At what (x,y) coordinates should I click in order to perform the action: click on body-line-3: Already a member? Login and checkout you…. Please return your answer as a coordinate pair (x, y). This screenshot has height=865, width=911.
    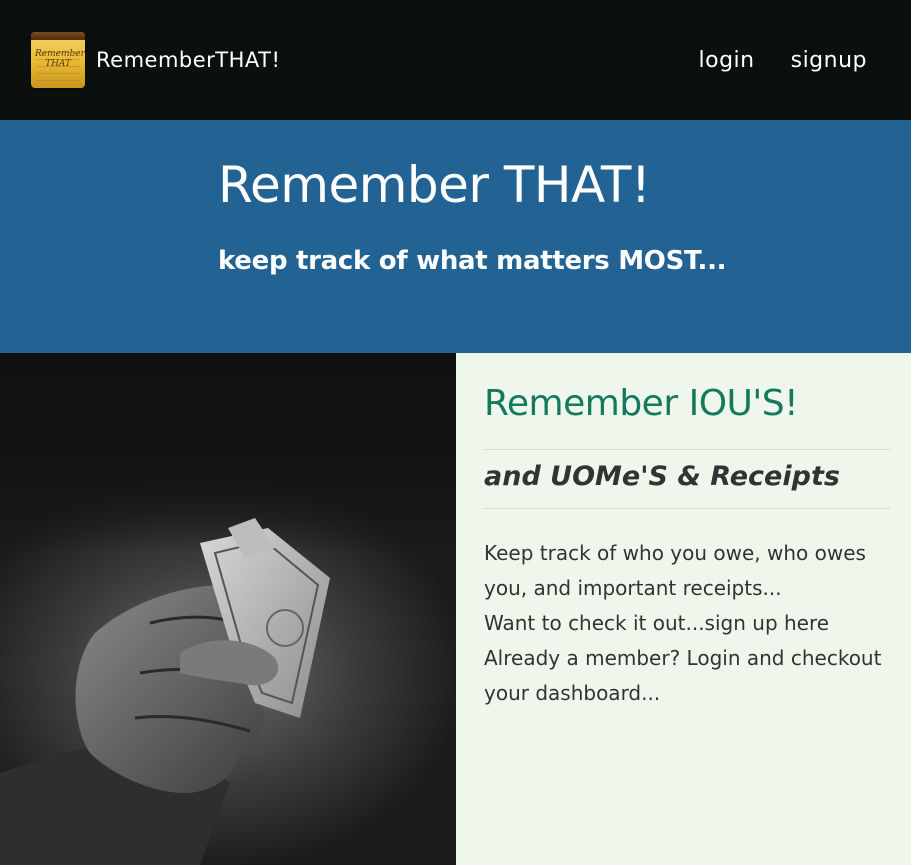
    Looking at the image, I should click on (683, 675).